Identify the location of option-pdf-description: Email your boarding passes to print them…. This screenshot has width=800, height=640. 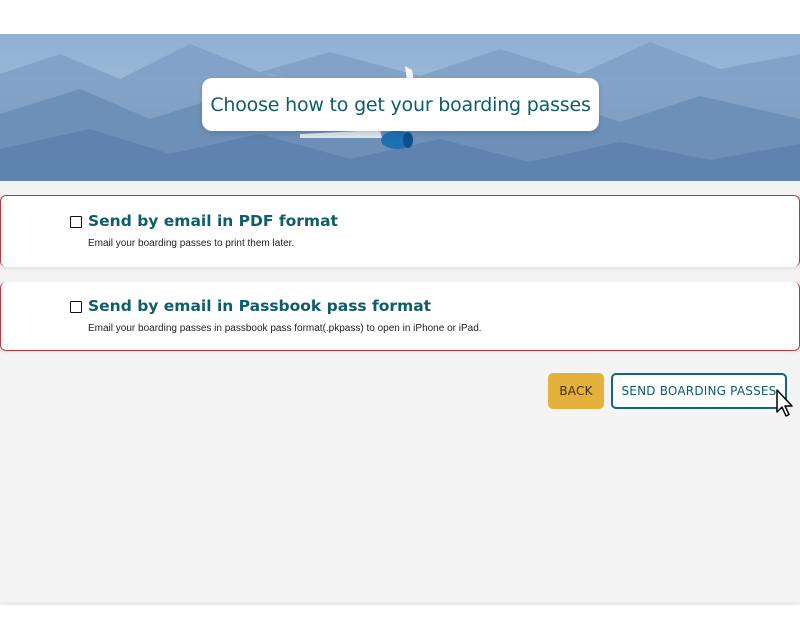
(191, 243).